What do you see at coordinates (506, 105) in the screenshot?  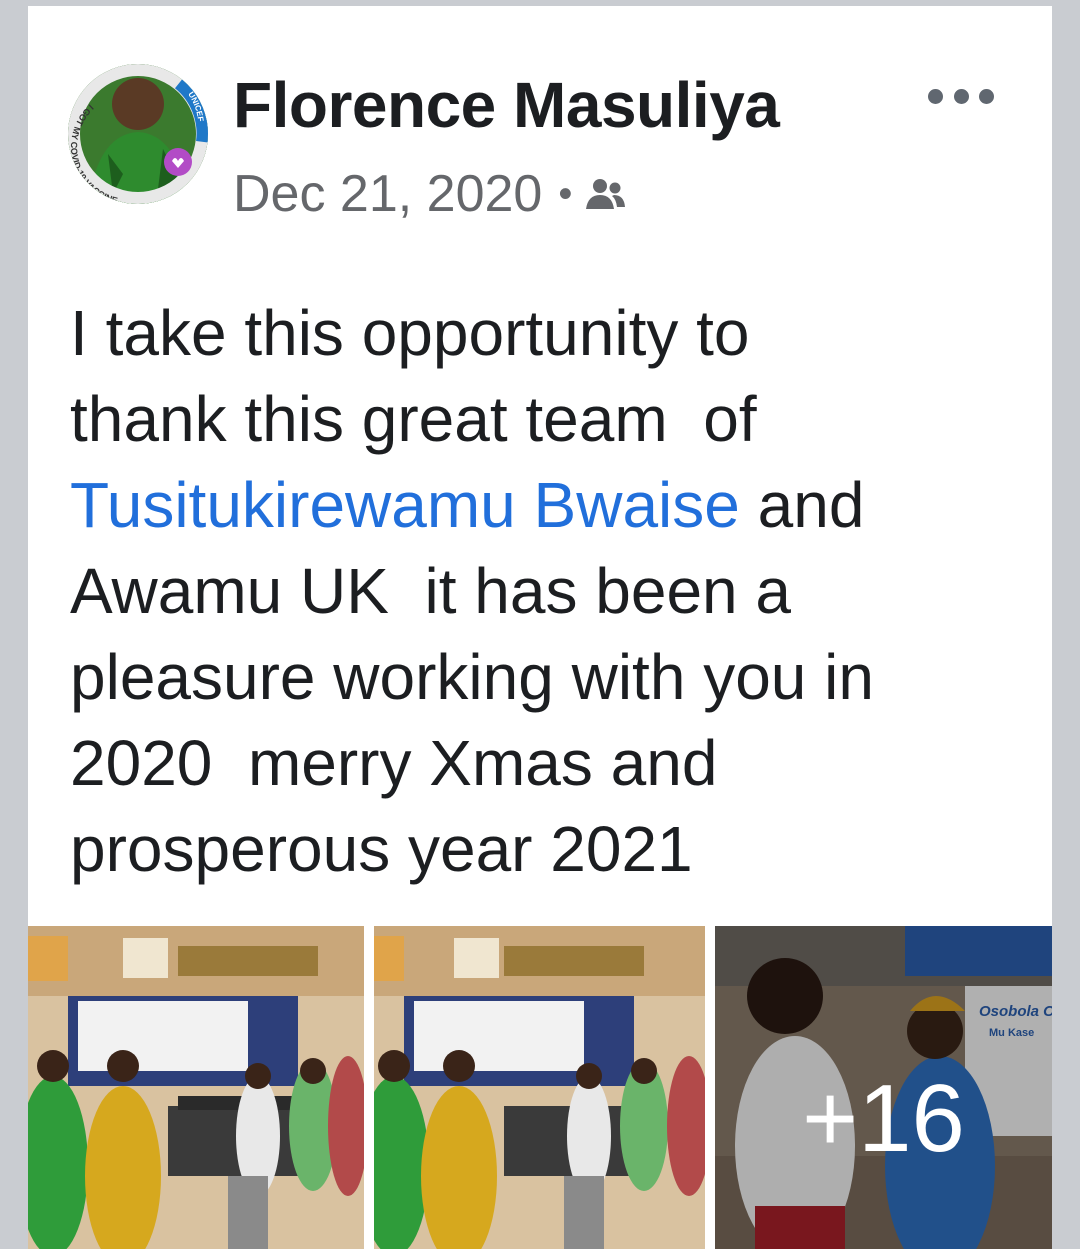 I see `author-name: Florence Masuliya` at bounding box center [506, 105].